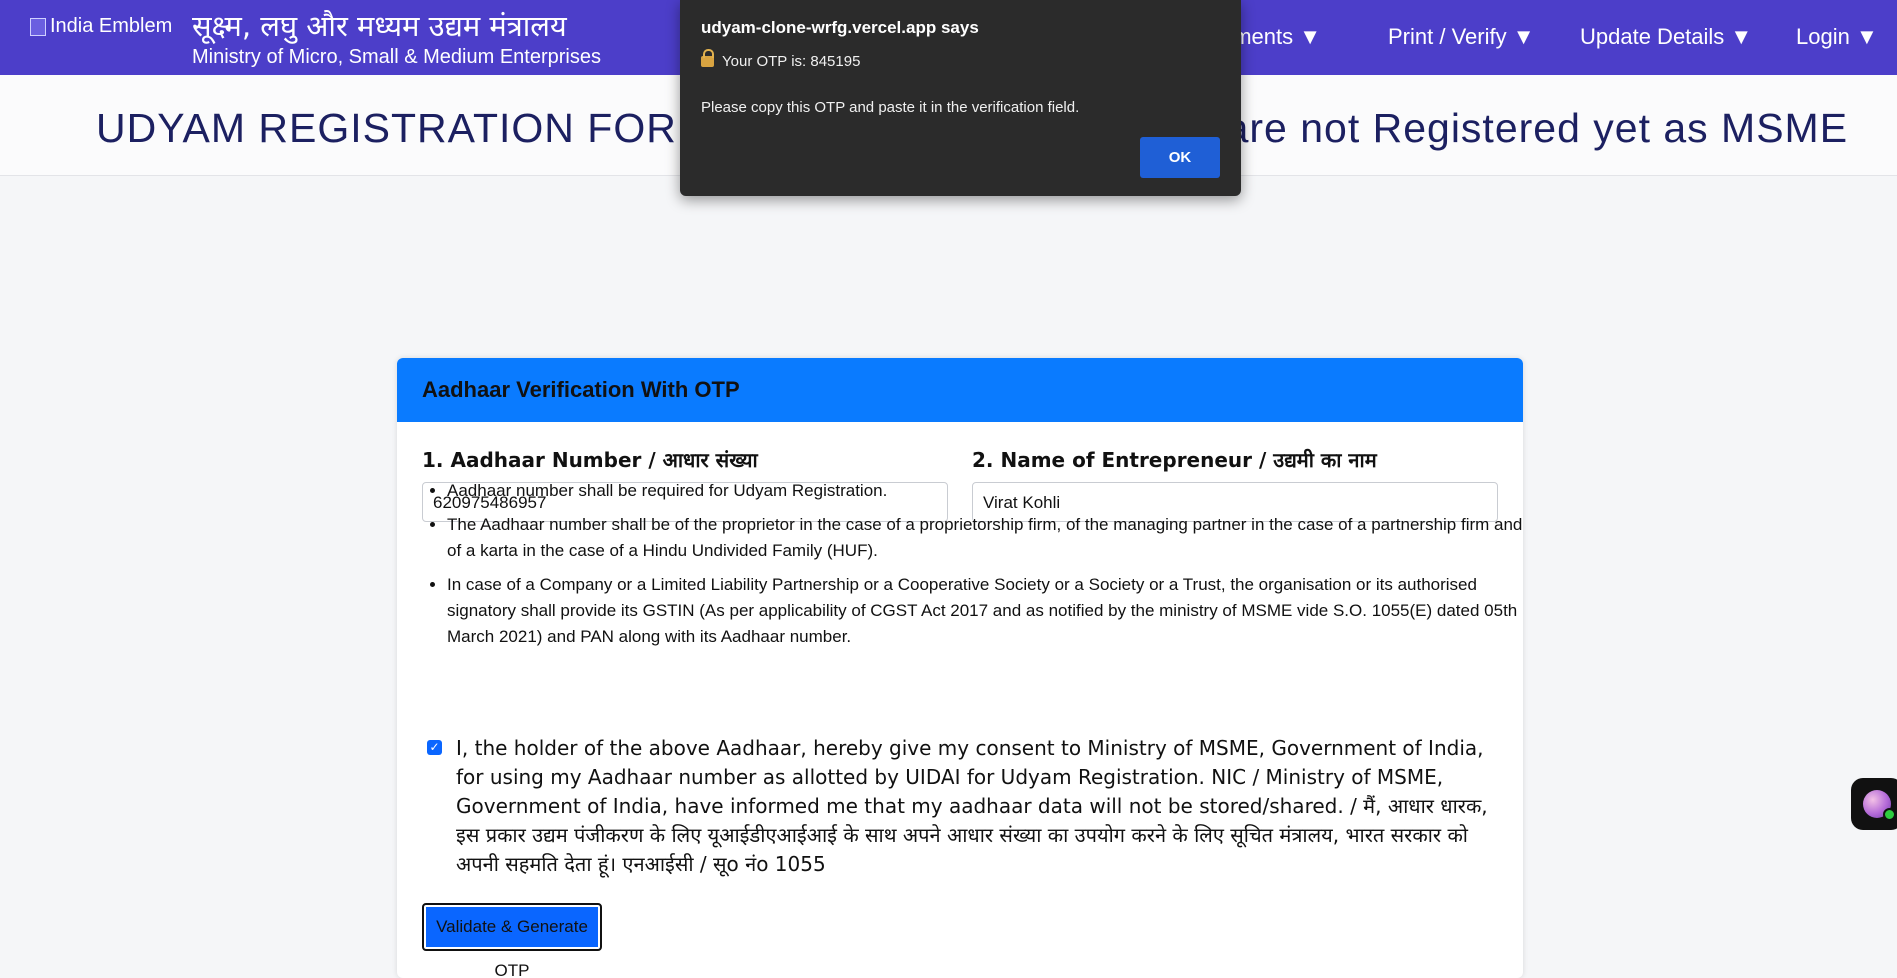  Describe the element at coordinates (791, 61) in the screenshot. I see `otp-text: Your OTP is: 845195` at that location.